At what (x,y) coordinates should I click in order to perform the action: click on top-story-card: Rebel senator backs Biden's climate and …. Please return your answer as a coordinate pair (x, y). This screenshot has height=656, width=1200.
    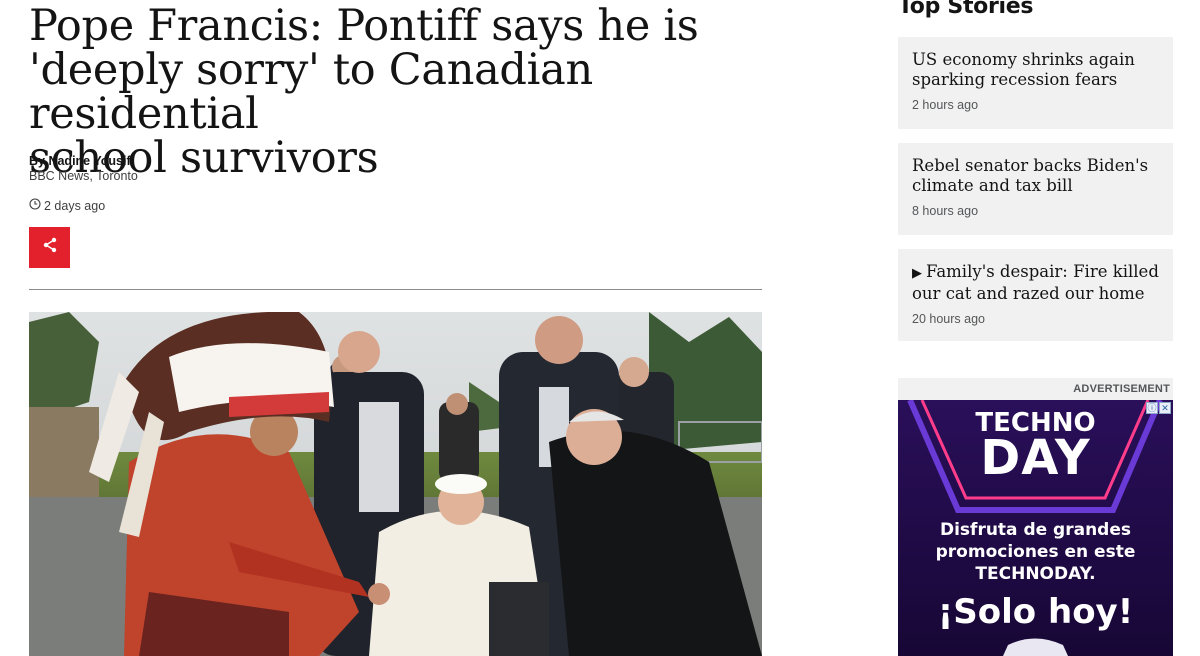
    Looking at the image, I should click on (1035, 189).